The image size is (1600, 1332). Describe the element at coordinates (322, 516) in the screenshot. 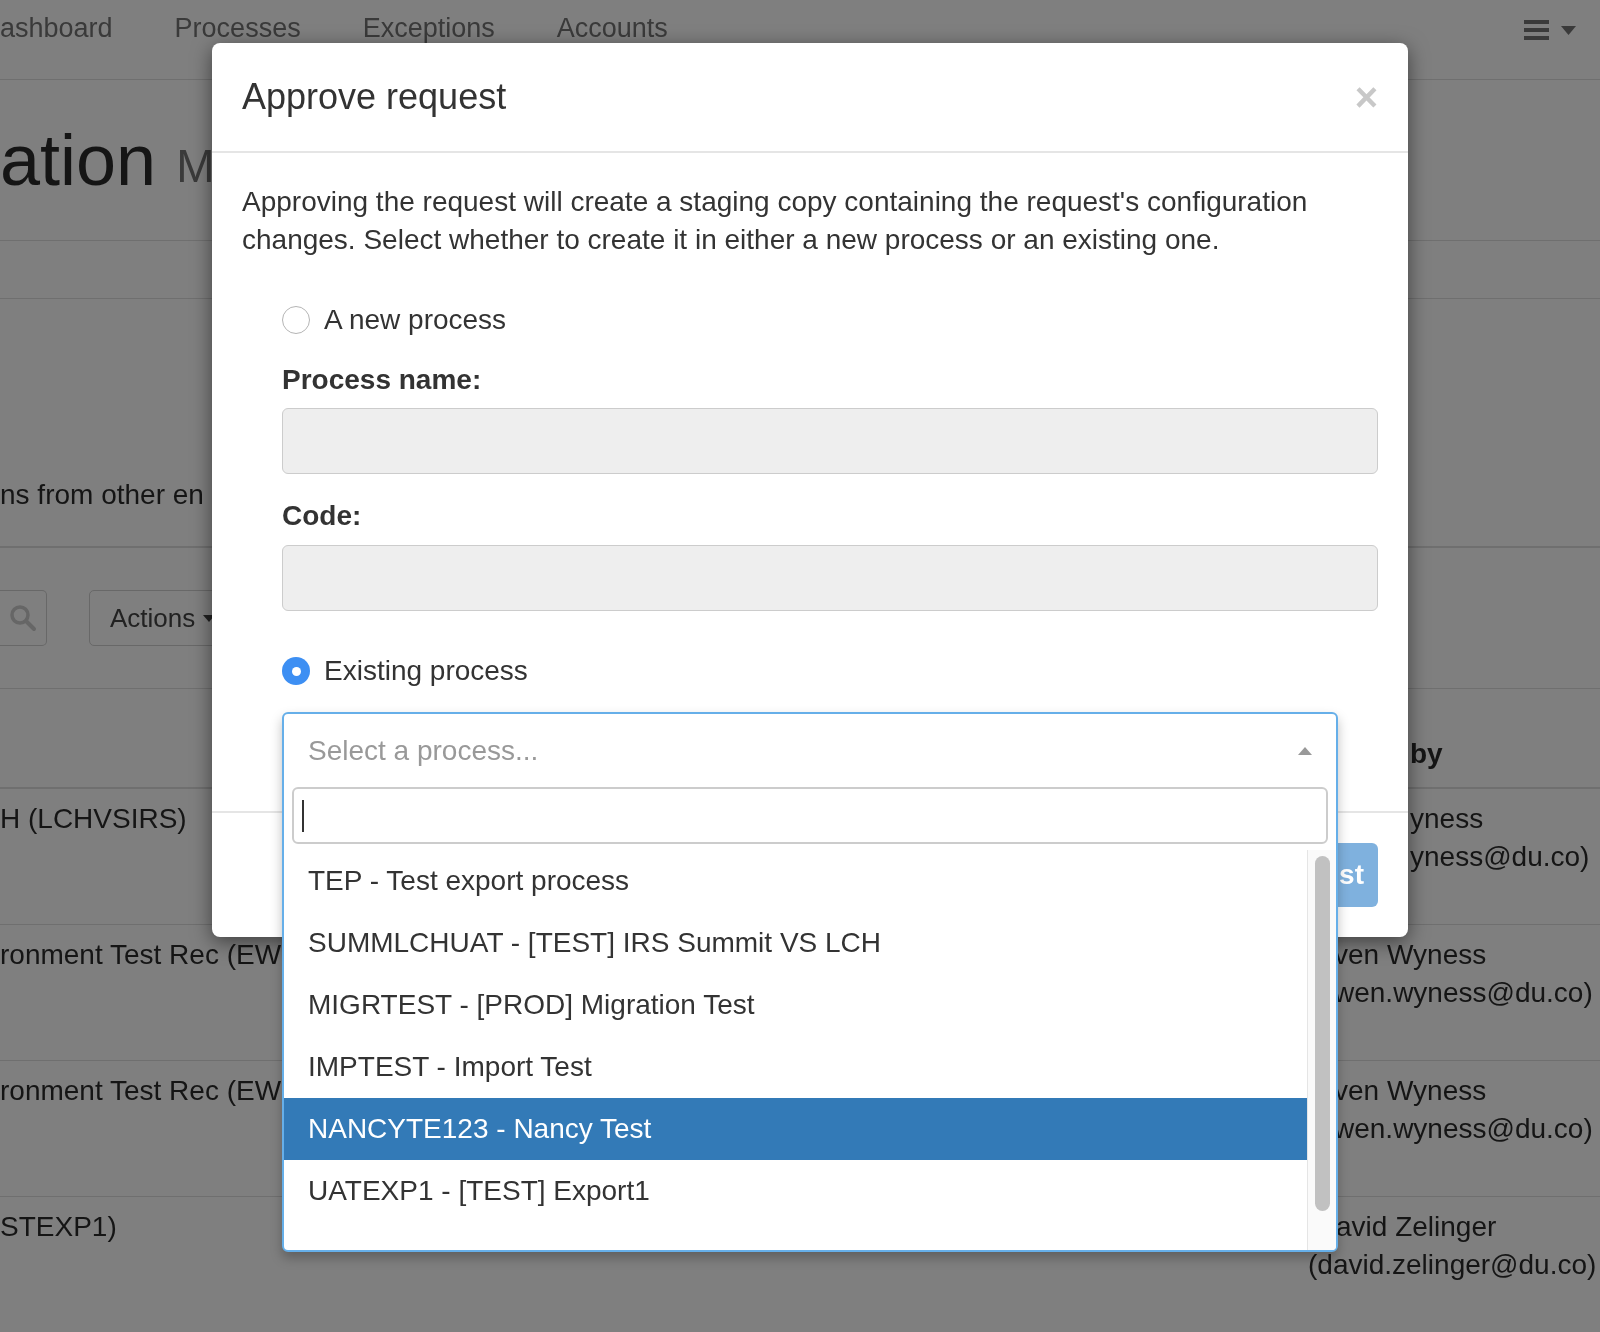

I see `field-label: Code:` at that location.